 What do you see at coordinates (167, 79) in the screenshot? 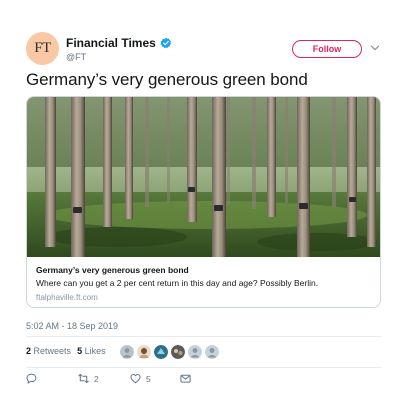
I see `tweet-text: Germany’s very generous green bond` at bounding box center [167, 79].